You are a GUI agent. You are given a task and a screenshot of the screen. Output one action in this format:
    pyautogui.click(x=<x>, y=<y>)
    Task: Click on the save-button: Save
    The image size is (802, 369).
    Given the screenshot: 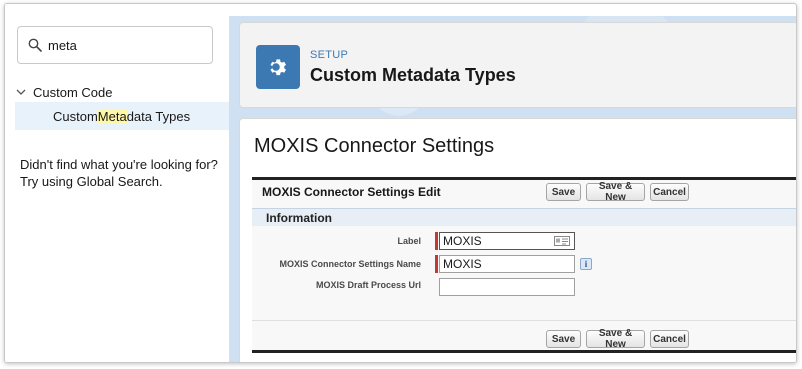 What is the action you would take?
    pyautogui.click(x=563, y=192)
    